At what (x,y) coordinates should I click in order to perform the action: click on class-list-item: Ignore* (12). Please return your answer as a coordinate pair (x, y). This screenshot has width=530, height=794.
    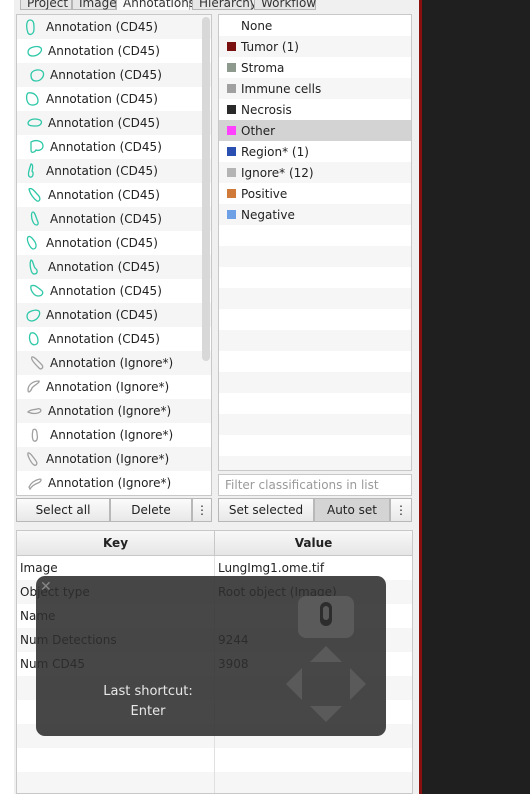
    Looking at the image, I should click on (315, 172).